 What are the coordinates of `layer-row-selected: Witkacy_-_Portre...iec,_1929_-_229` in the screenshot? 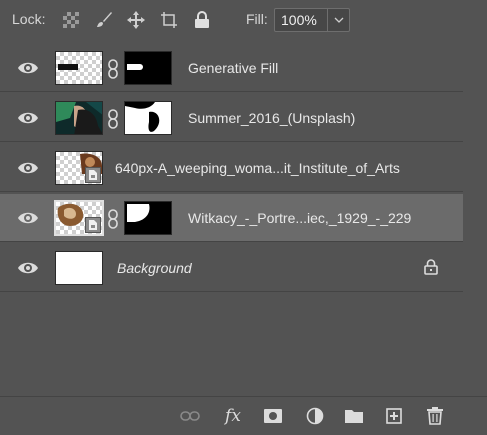 It's located at (231, 218).